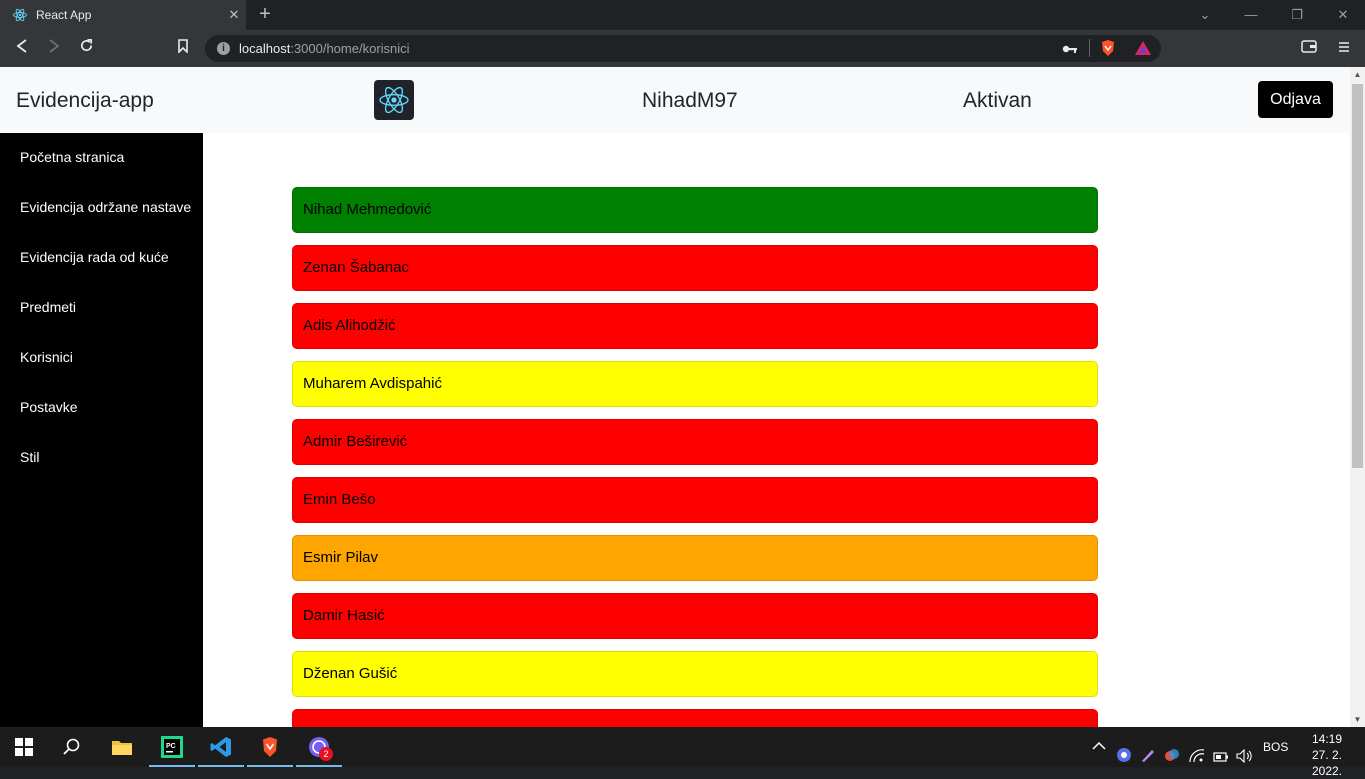  I want to click on scrollbar-thumb, so click(1357, 276).